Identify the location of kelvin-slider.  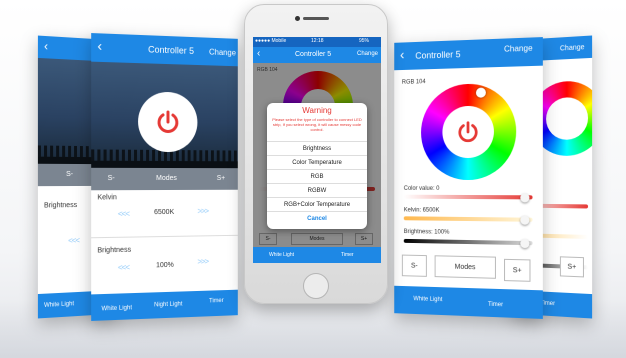
(468, 218).